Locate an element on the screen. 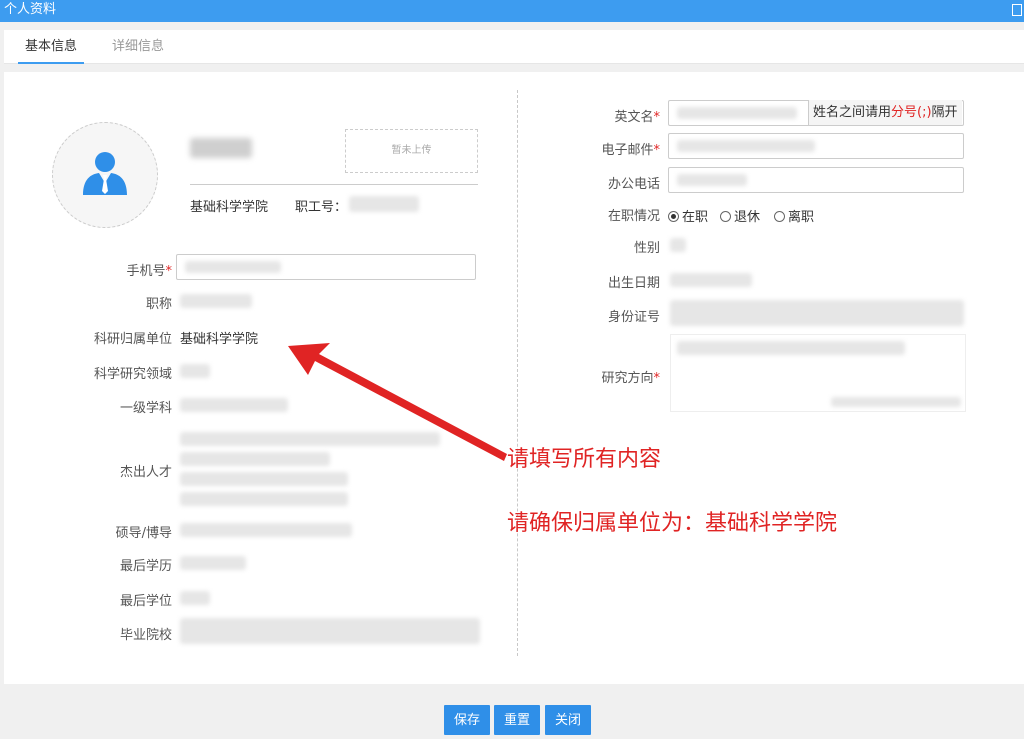 The image size is (1024, 739). save-button: 保存 is located at coordinates (467, 720).